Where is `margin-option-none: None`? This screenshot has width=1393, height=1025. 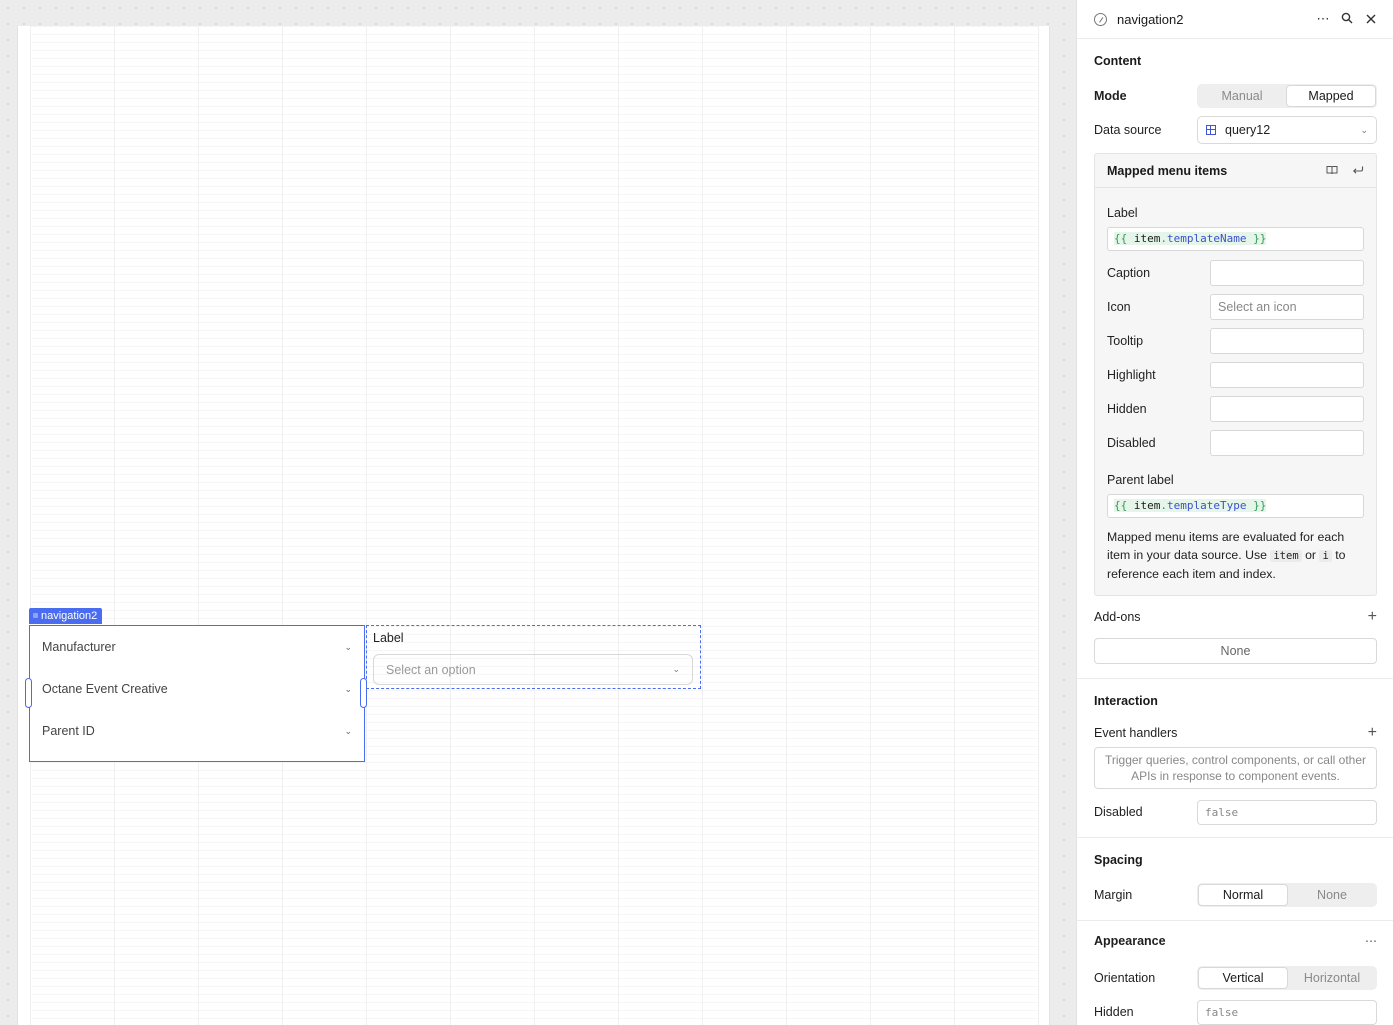 margin-option-none: None is located at coordinates (1332, 895).